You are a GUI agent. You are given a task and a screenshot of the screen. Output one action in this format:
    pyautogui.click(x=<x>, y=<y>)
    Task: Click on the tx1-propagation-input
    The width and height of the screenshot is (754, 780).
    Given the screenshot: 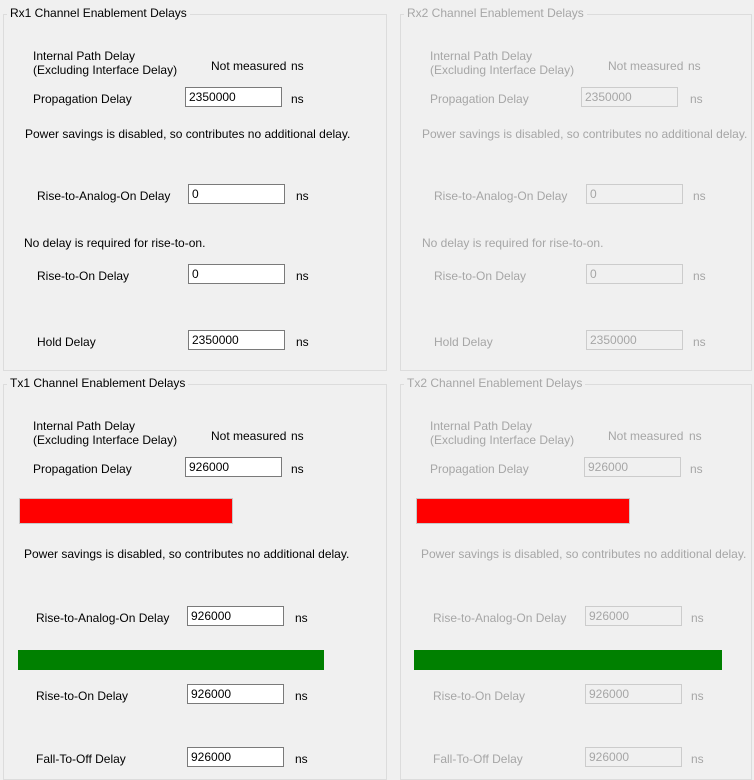 What is the action you would take?
    pyautogui.click(x=233, y=467)
    